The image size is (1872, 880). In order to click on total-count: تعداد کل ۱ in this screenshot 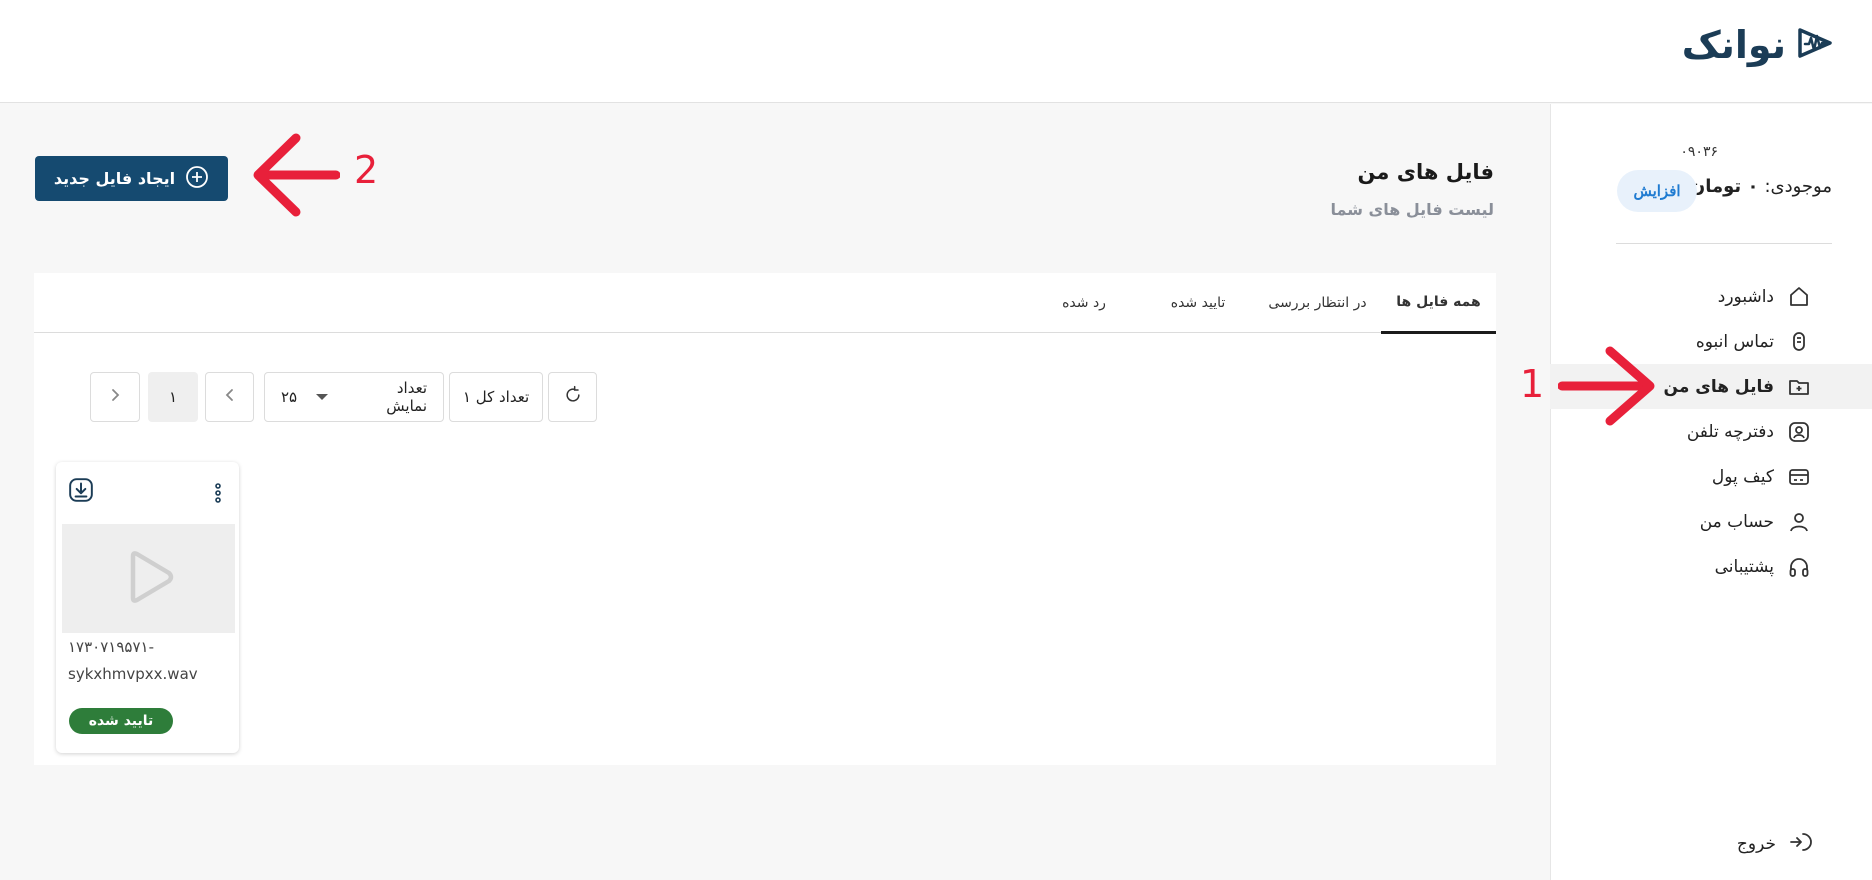, I will do `click(496, 397)`.